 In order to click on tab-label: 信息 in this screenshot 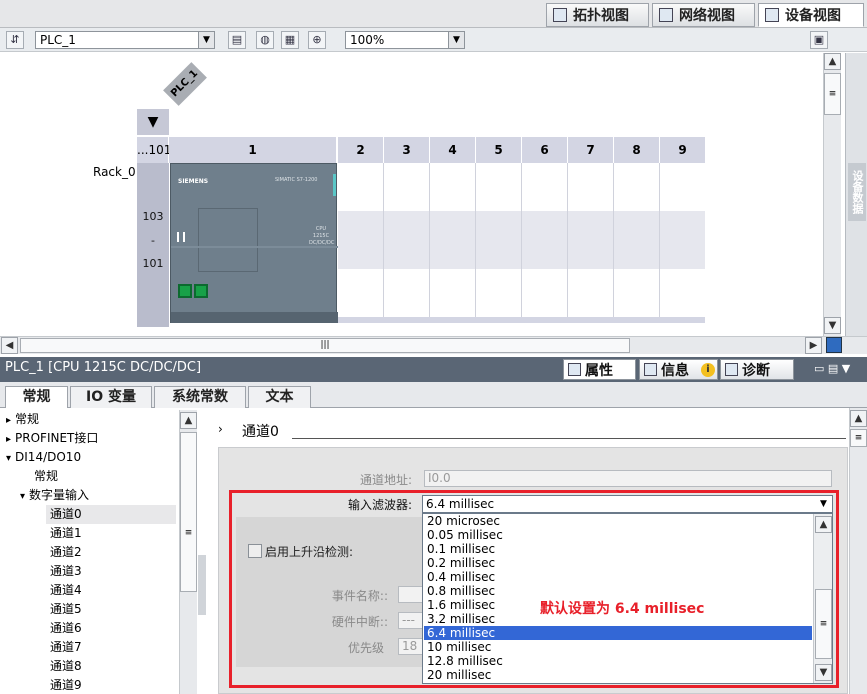, I will do `click(675, 370)`.